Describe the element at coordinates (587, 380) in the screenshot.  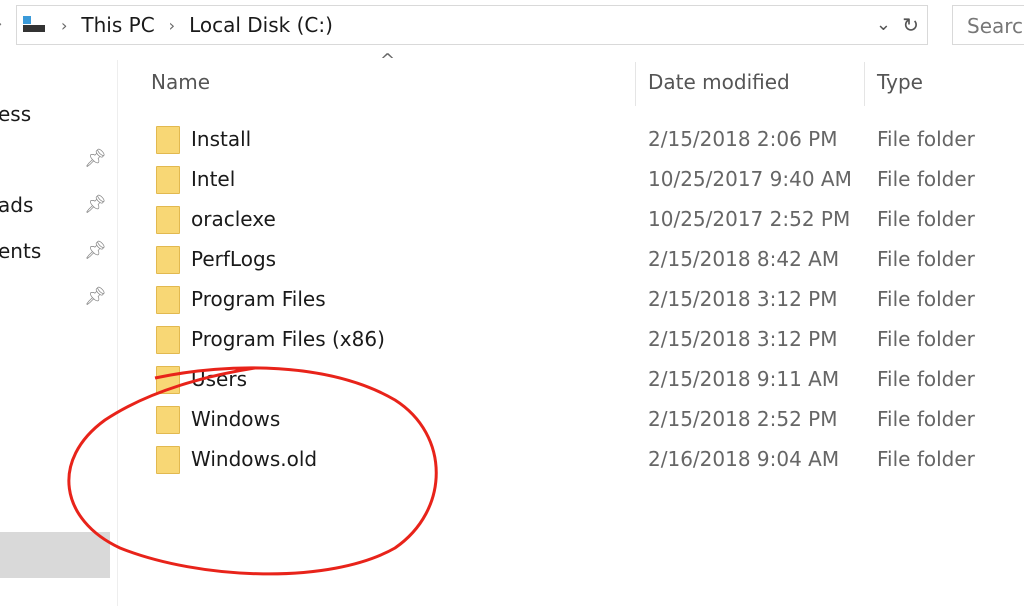
I see `file-row: Users 2/15/2018 9:11 AM File folder` at that location.